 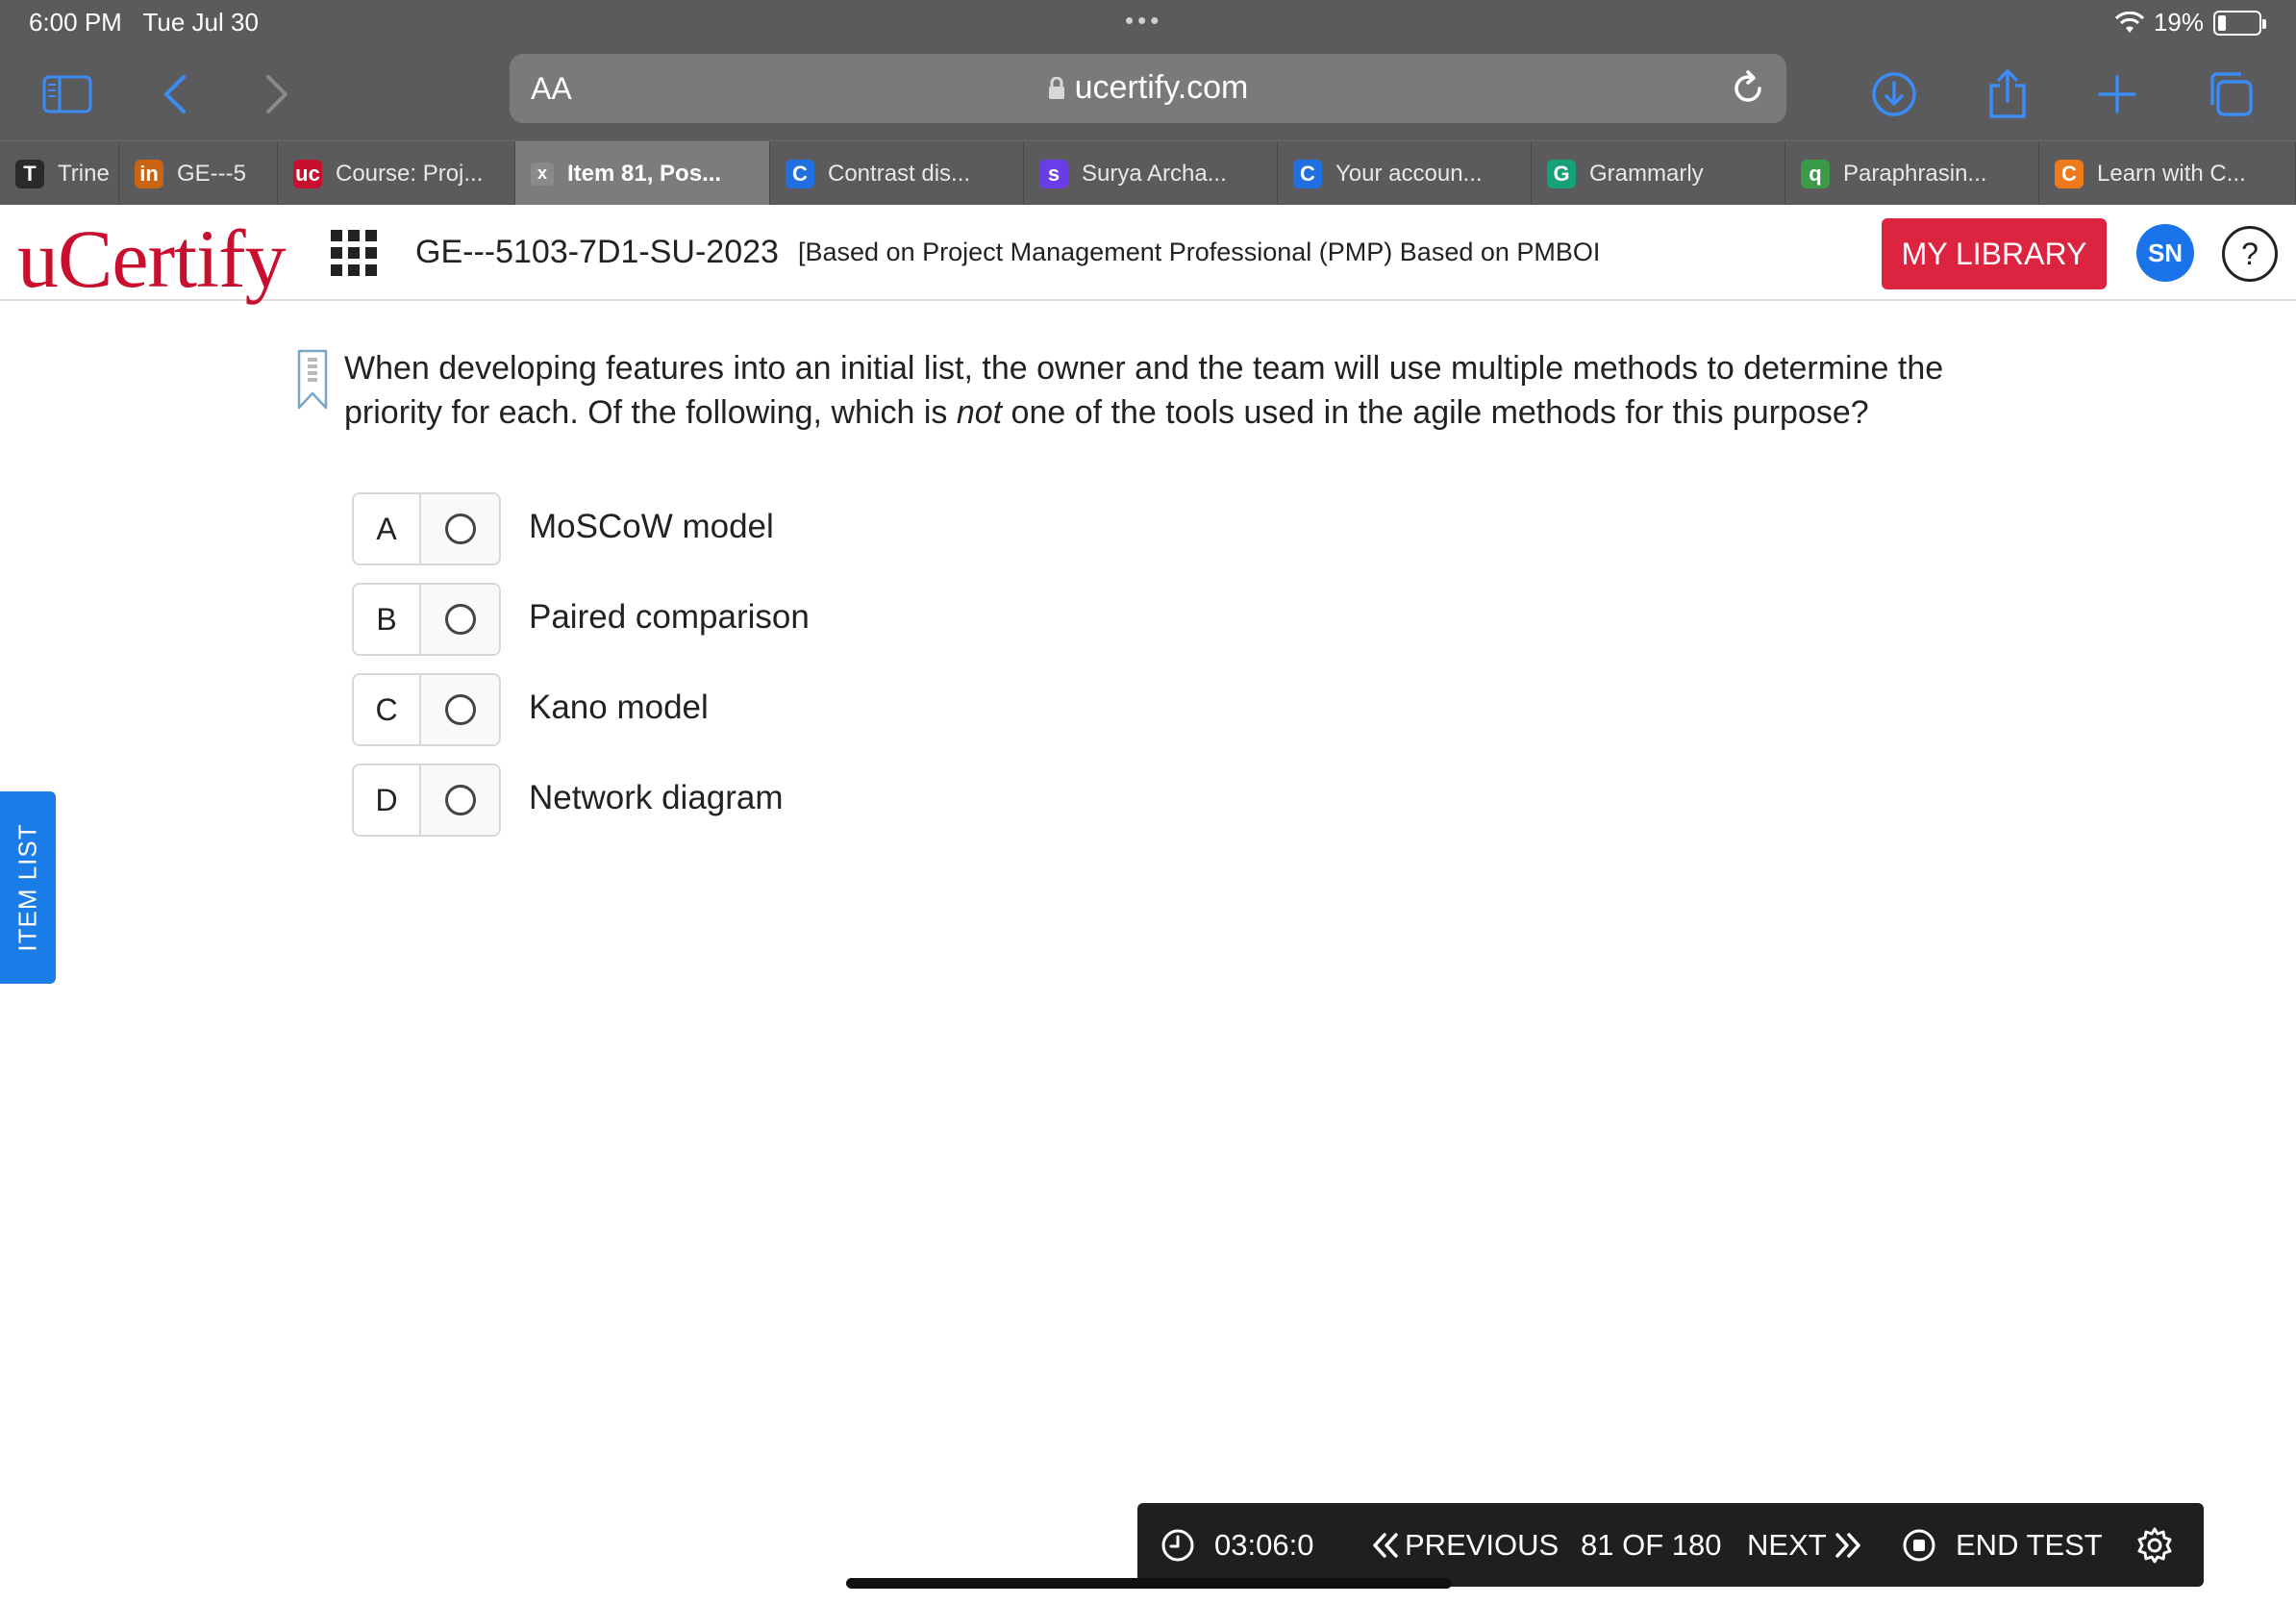 What do you see at coordinates (651, 527) in the screenshot?
I see `option-text: MoSCoW model` at bounding box center [651, 527].